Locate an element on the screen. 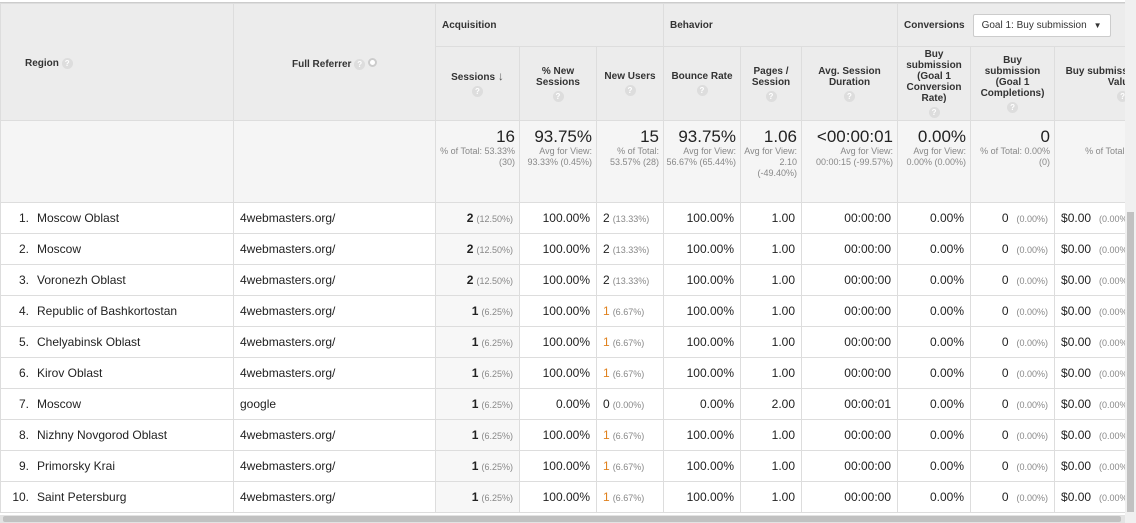 This screenshot has height=523, width=1136. referrer-link: google is located at coordinates (258, 404).